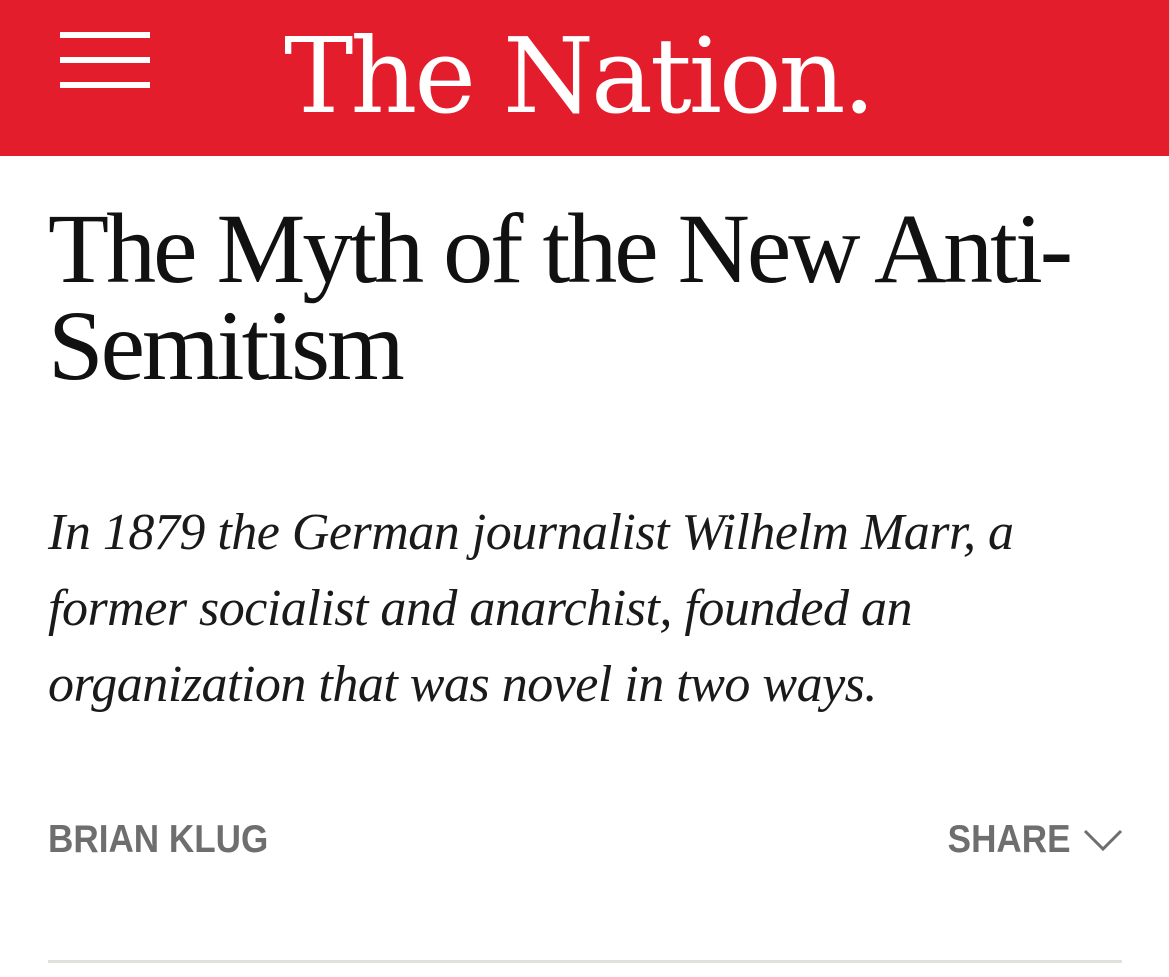 Image resolution: width=1169 pixels, height=977 pixels. I want to click on share-button: SHARE, so click(1028, 840).